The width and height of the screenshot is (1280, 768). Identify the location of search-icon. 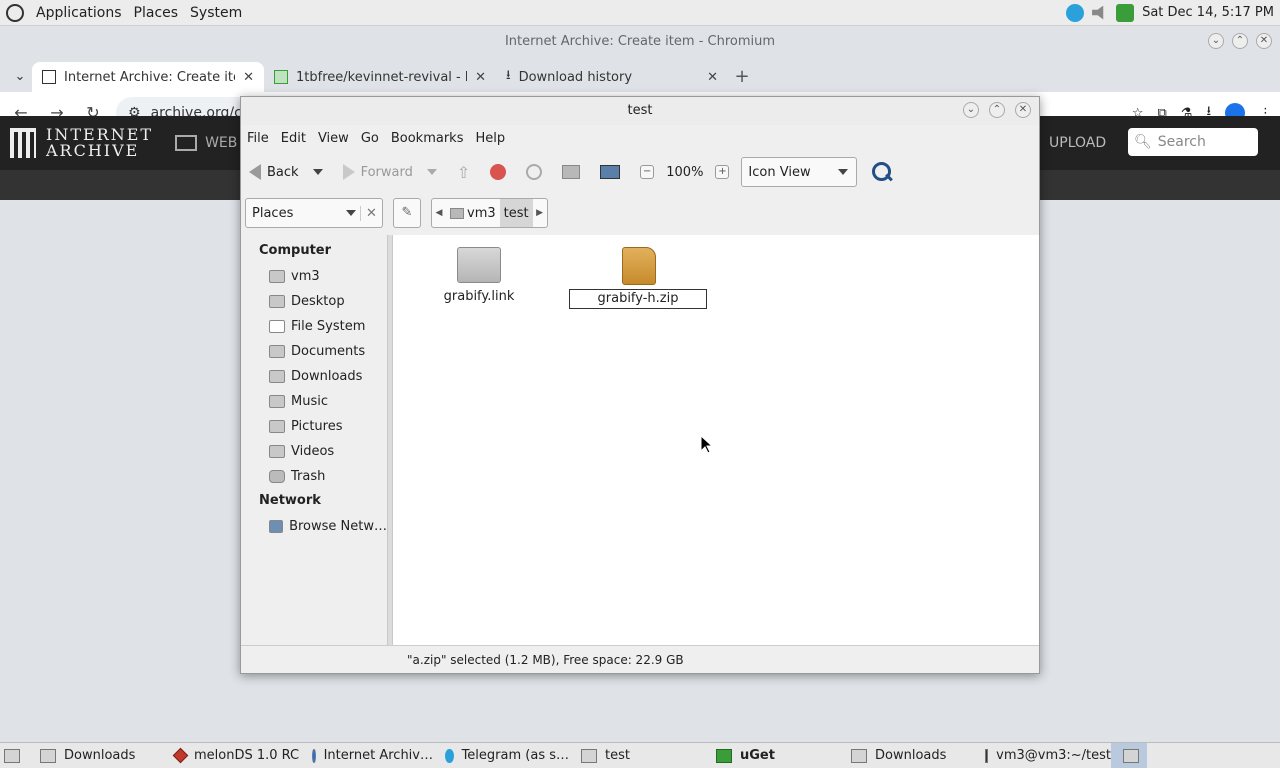
(882, 172).